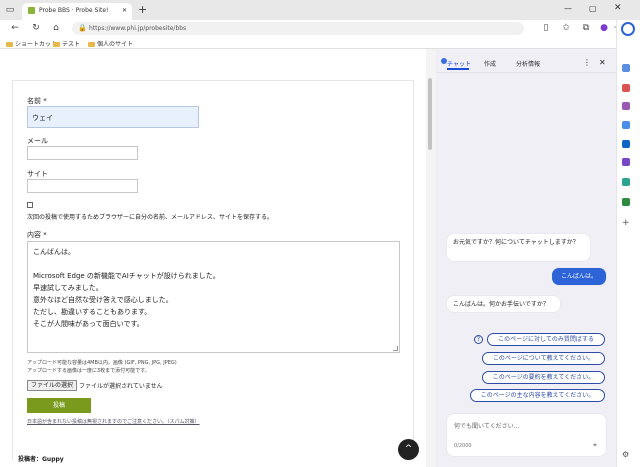 Image resolution: width=640 pixels, height=467 pixels. Describe the element at coordinates (92, 312) in the screenshot. I see `content-line: ただし、勘違いすることもあります。` at that location.